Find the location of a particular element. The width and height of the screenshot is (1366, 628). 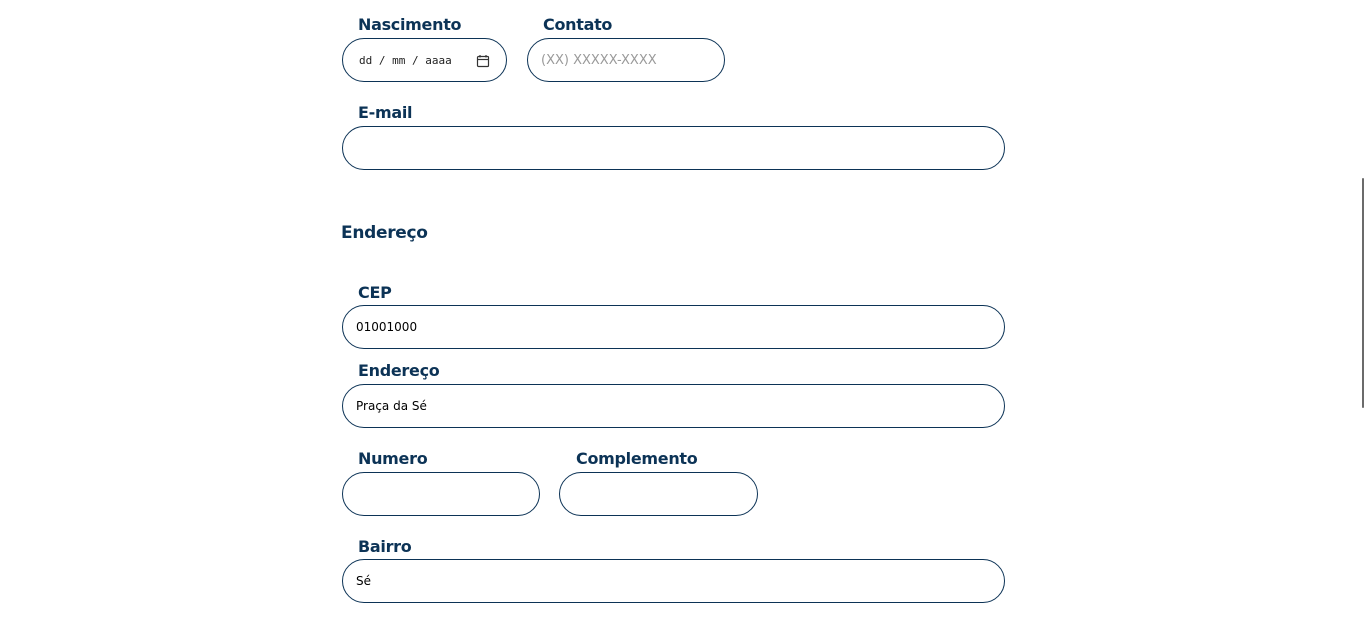

email-label: E-mail is located at coordinates (385, 112).